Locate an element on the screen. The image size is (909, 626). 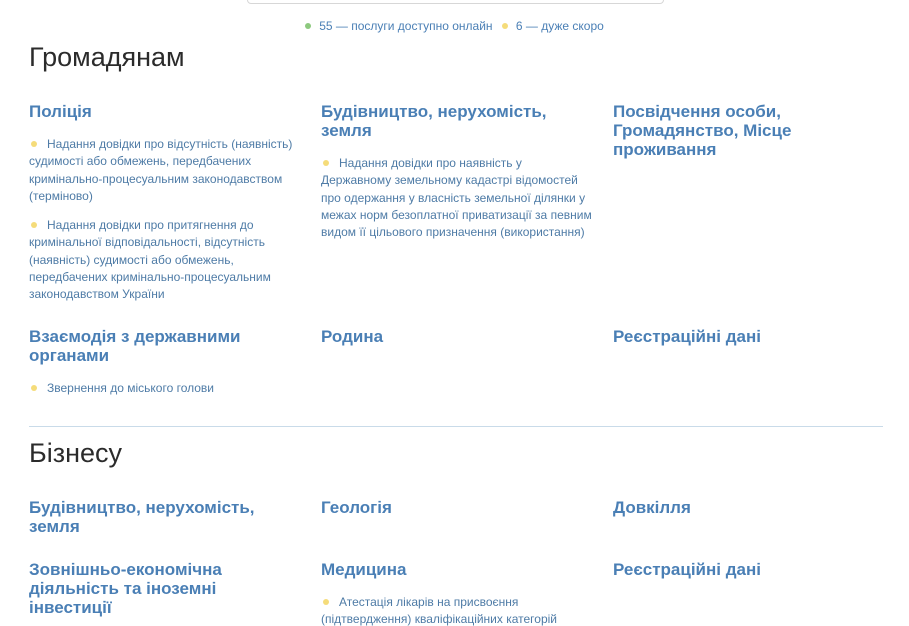
category-title-environment: Довкілля is located at coordinates (749, 507).